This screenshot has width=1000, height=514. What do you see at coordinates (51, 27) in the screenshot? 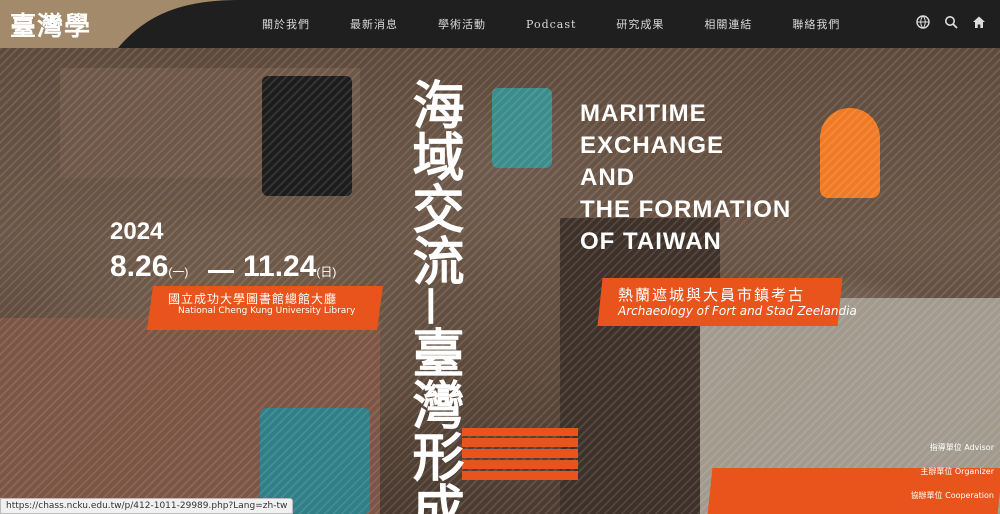
I see `logo-text: 臺灣學` at bounding box center [51, 27].